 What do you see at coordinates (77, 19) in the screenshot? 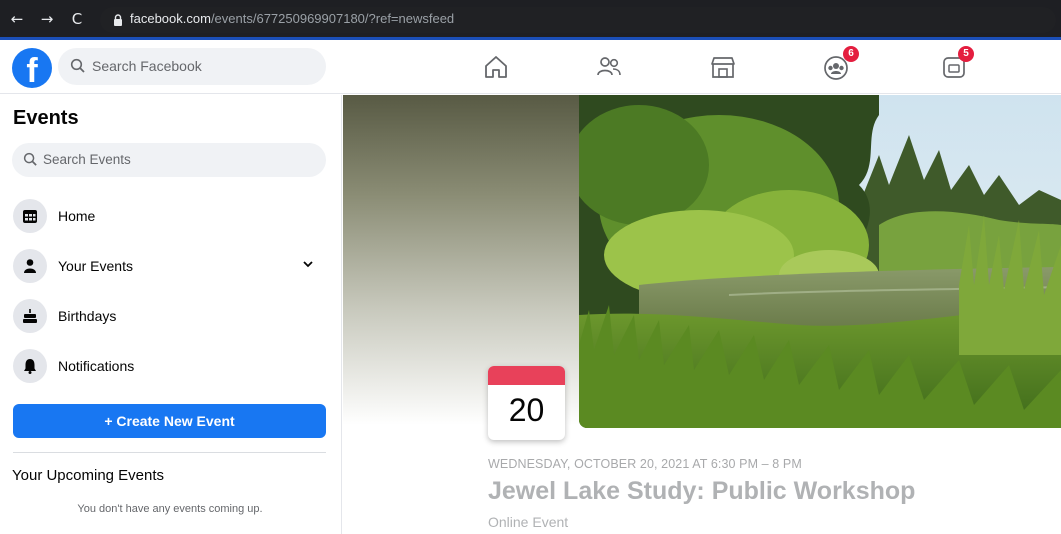
I see `reload-icon: C` at bounding box center [77, 19].